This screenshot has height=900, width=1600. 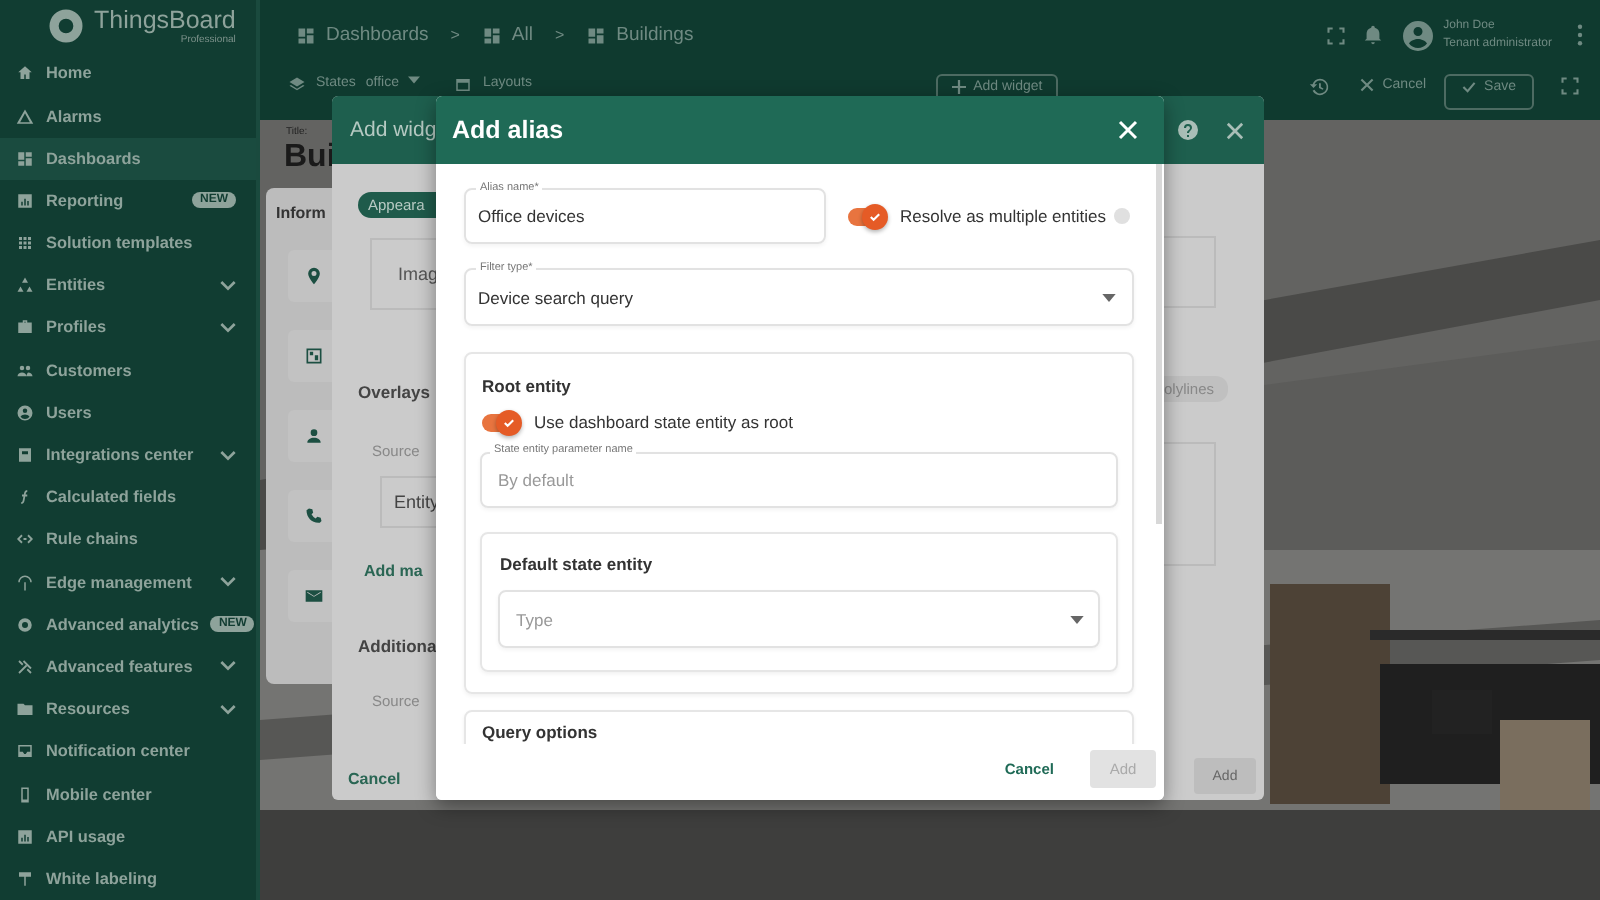 What do you see at coordinates (25, 116) in the screenshot?
I see `warning-icon` at bounding box center [25, 116].